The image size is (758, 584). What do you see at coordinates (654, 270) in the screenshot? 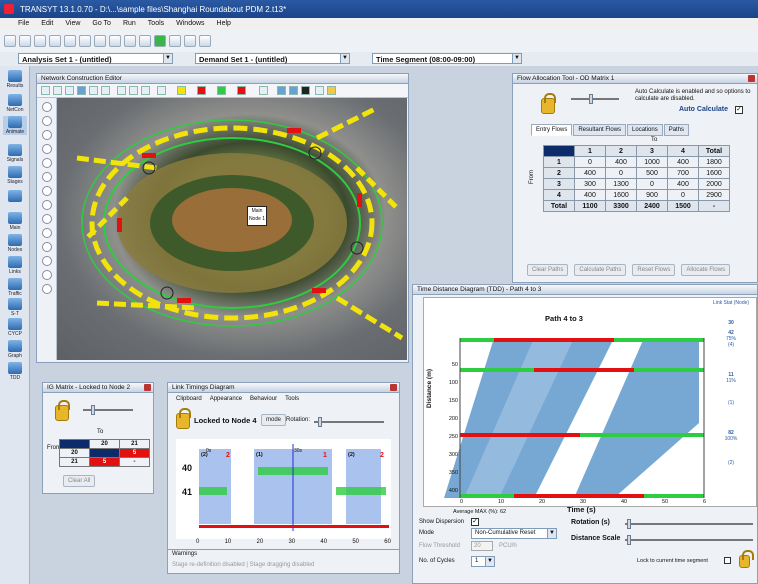
I see `reset-flows-button: Reset Flows` at bounding box center [654, 270].